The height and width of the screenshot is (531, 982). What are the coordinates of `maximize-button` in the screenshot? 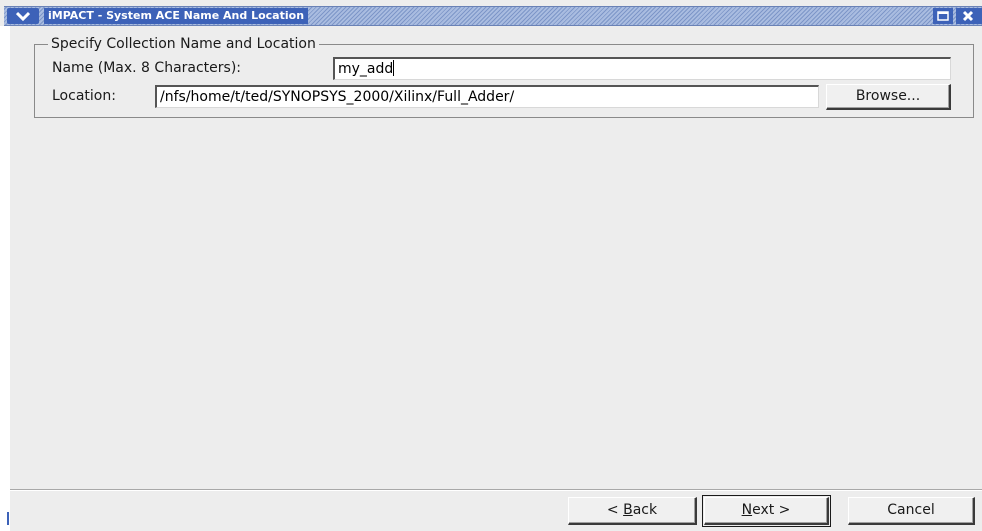 It's located at (943, 16).